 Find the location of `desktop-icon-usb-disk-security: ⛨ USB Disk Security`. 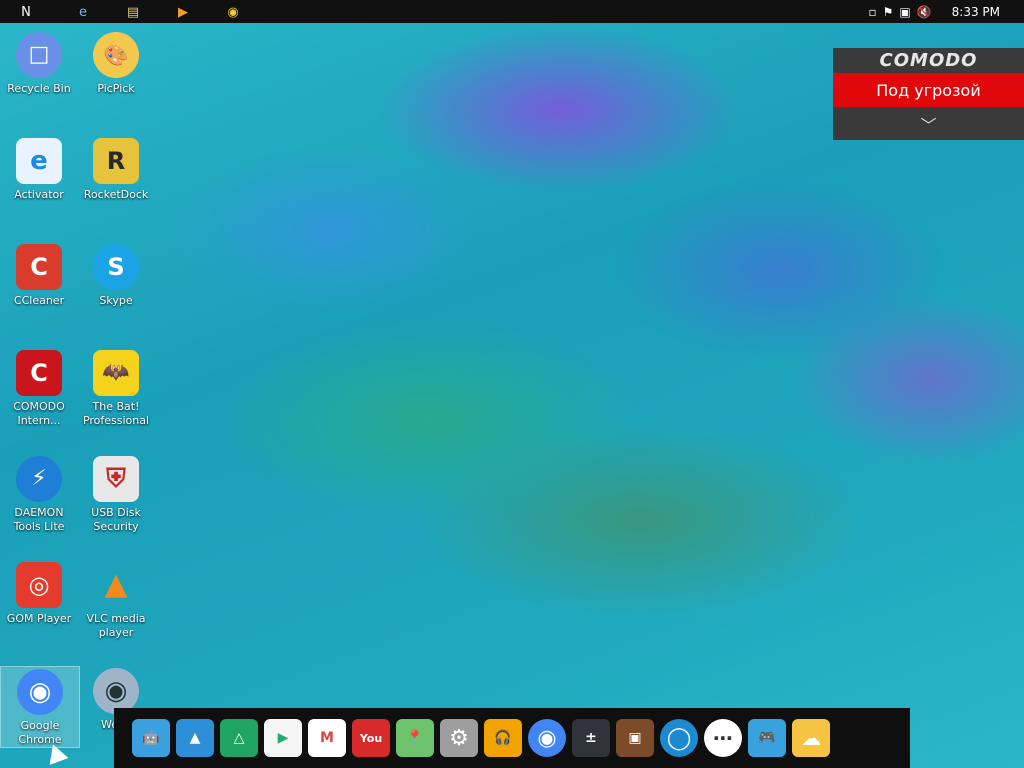

desktop-icon-usb-disk-security: ⛨ USB Disk Security is located at coordinates (116, 495).